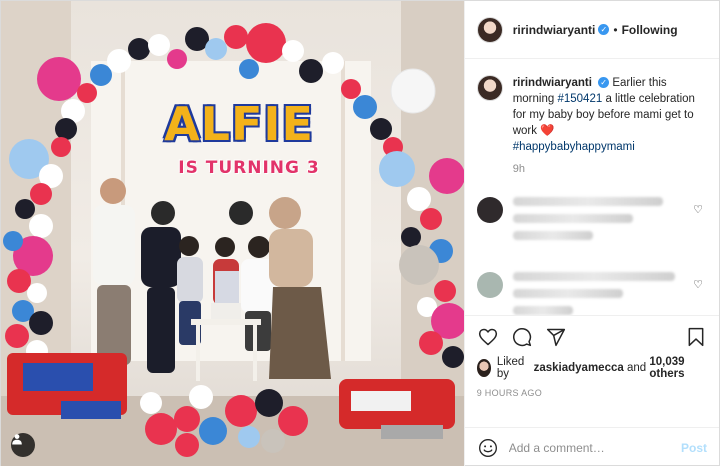 The image size is (720, 466). I want to click on like-button, so click(488, 337).